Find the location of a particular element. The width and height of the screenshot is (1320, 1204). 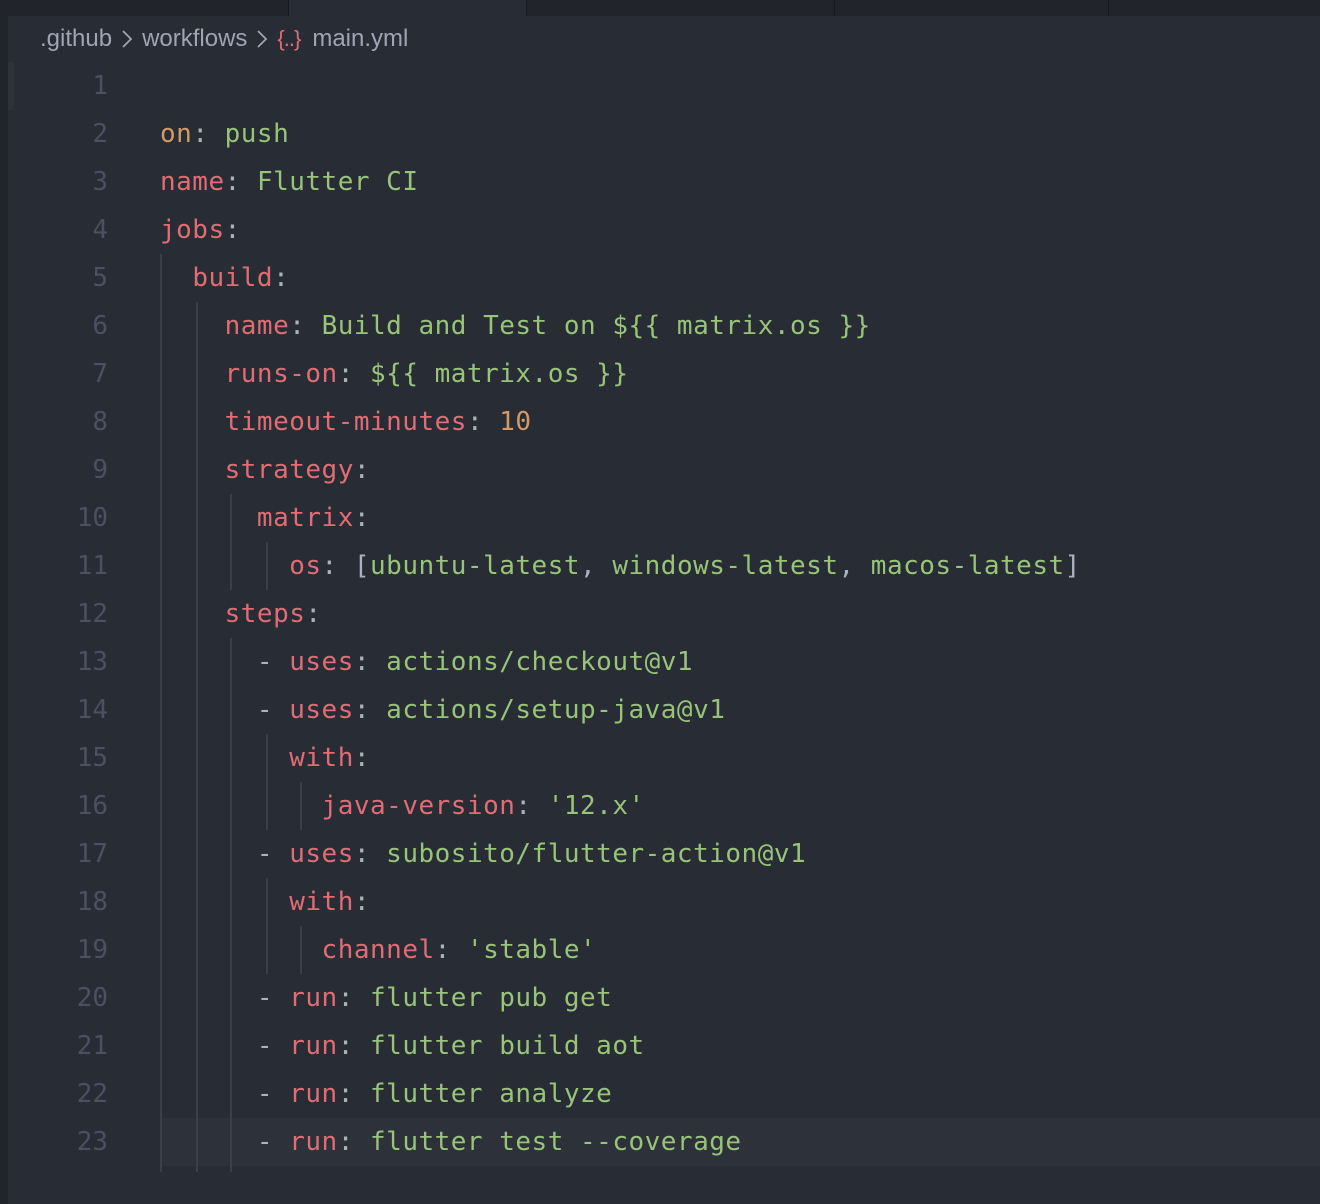

code-token: macos-latest is located at coordinates (967, 566).